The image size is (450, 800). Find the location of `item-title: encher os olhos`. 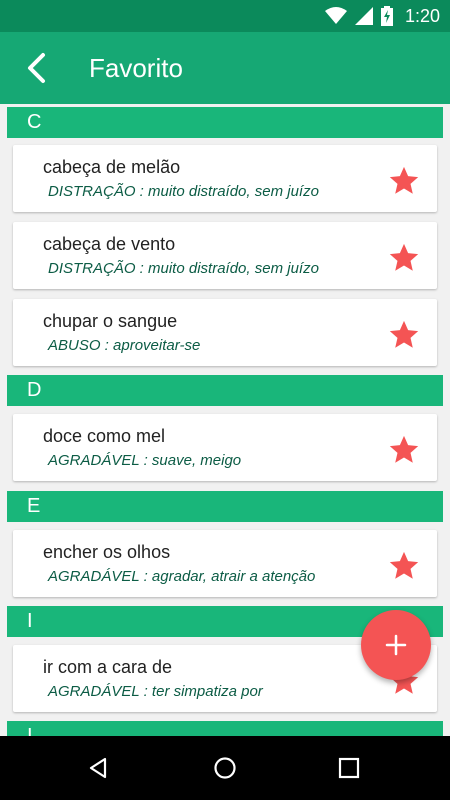

item-title: encher os olhos is located at coordinates (107, 552).